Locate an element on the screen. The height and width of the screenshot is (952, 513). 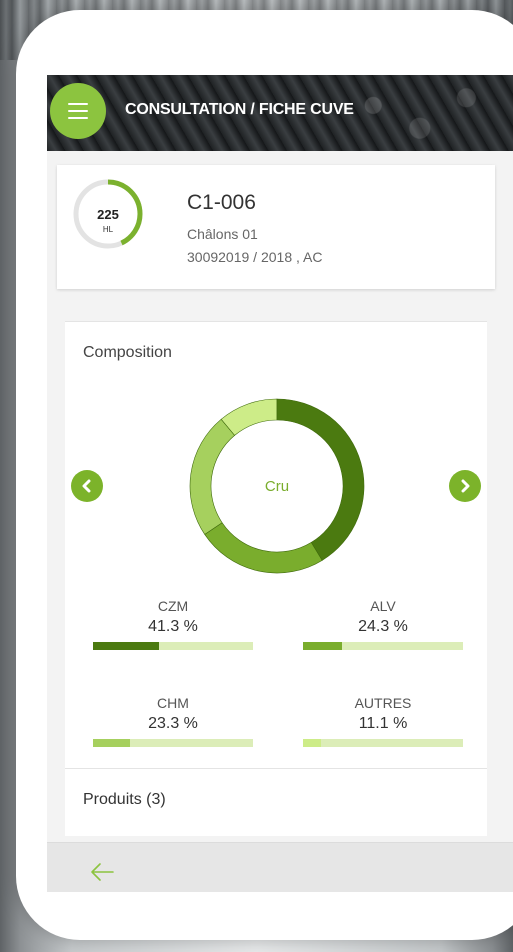
stat-percent: 11.1 % is located at coordinates (383, 723).